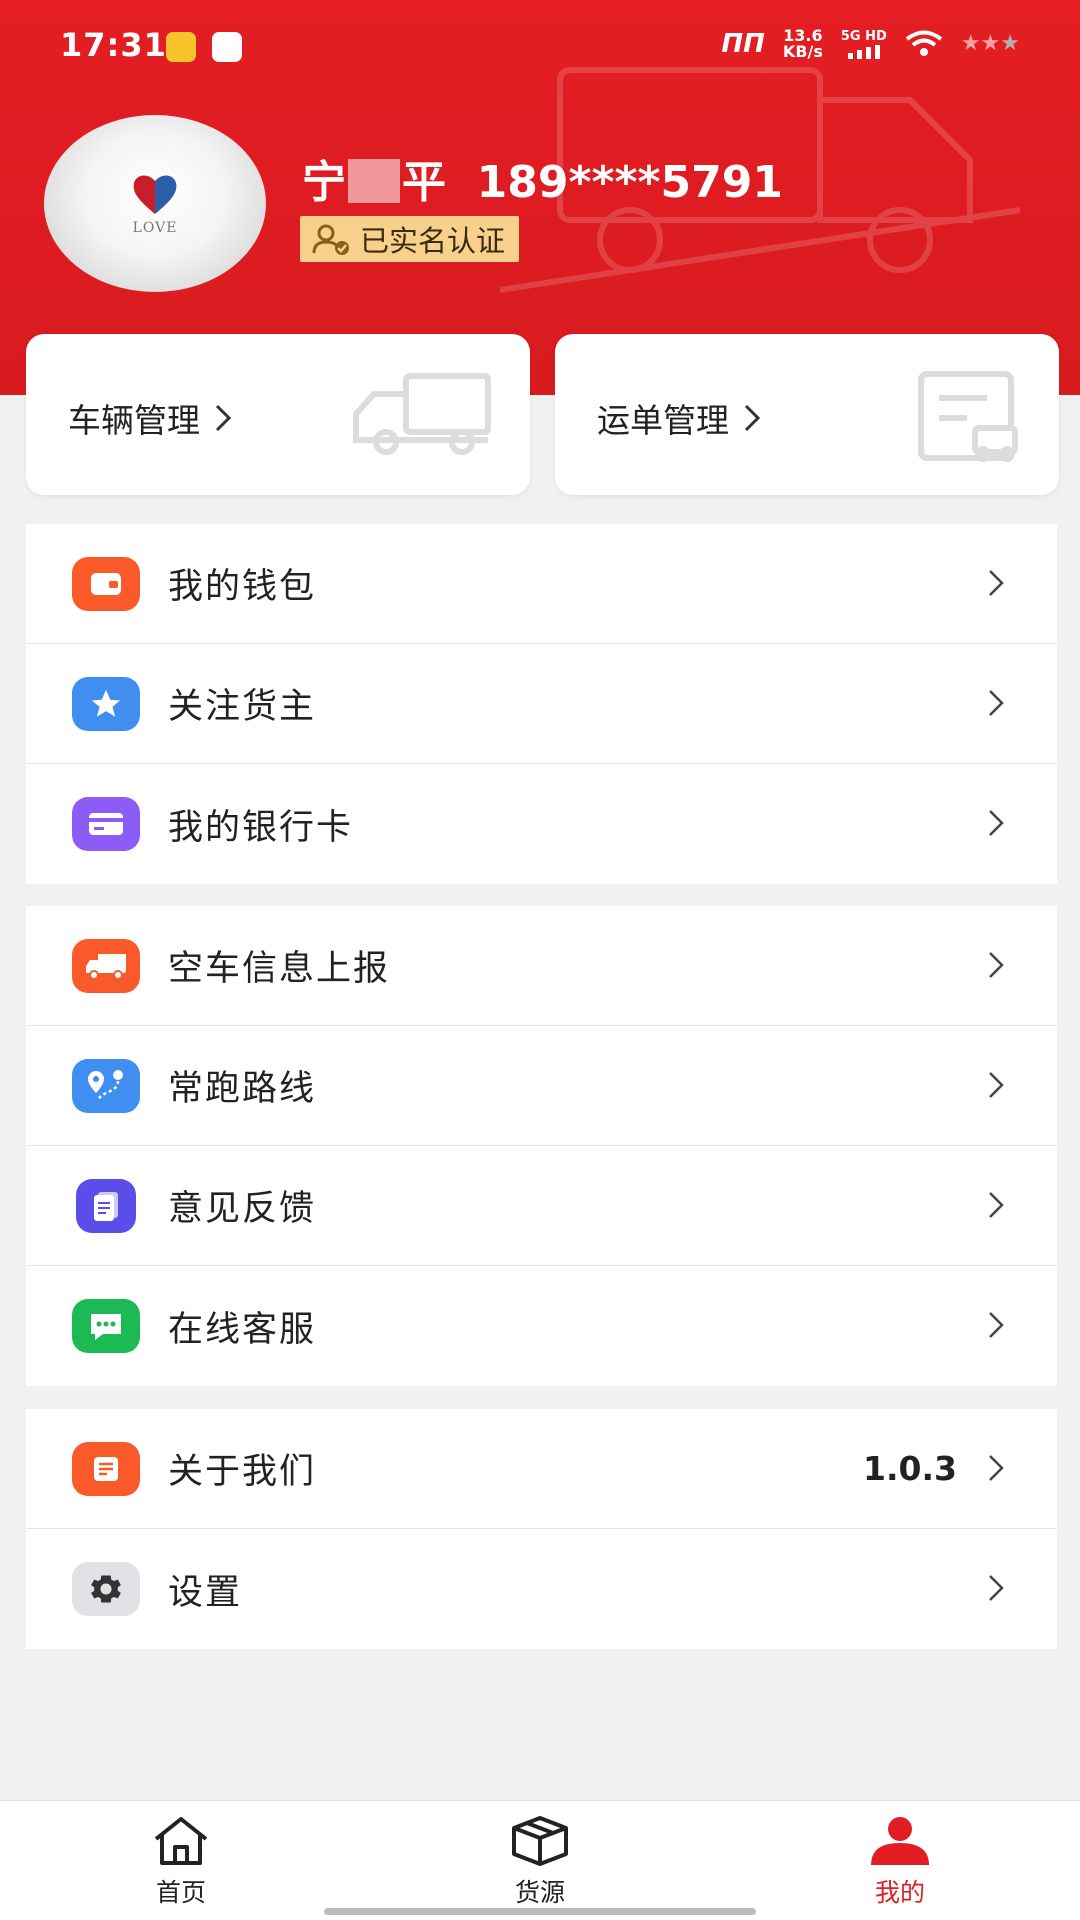  What do you see at coordinates (181, 1841) in the screenshot?
I see `home-icon` at bounding box center [181, 1841].